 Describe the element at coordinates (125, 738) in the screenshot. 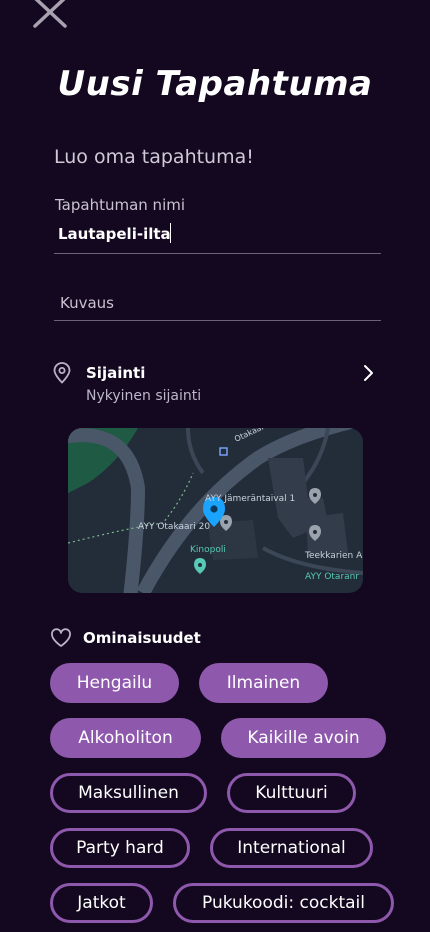

I see `tag-alkoholiton: Alkoholiton` at that location.